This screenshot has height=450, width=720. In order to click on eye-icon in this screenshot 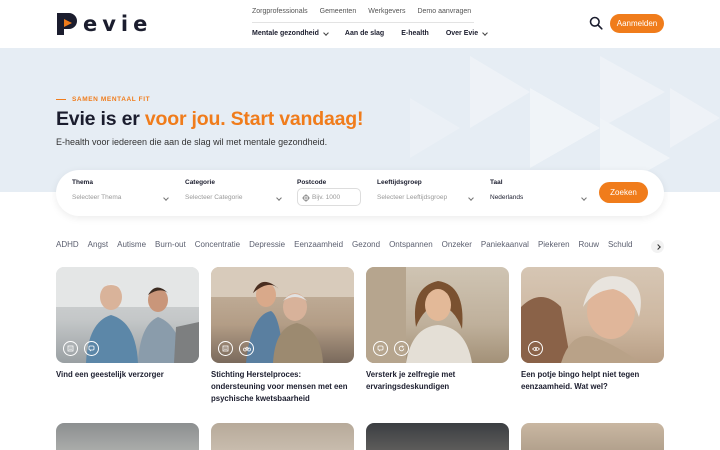, I will do `click(535, 348)`.